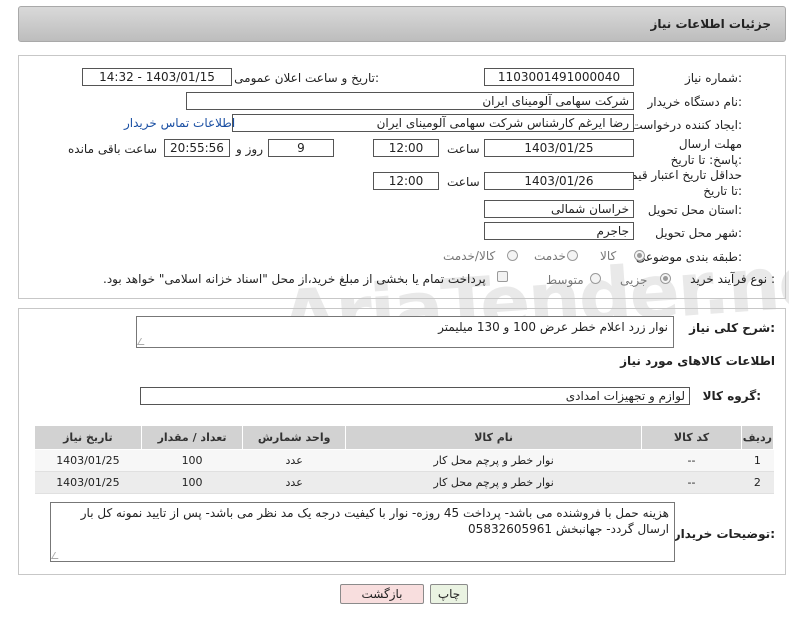 This screenshot has height=620, width=789. What do you see at coordinates (382, 594) in the screenshot?
I see `back-button: بازگشت` at bounding box center [382, 594].